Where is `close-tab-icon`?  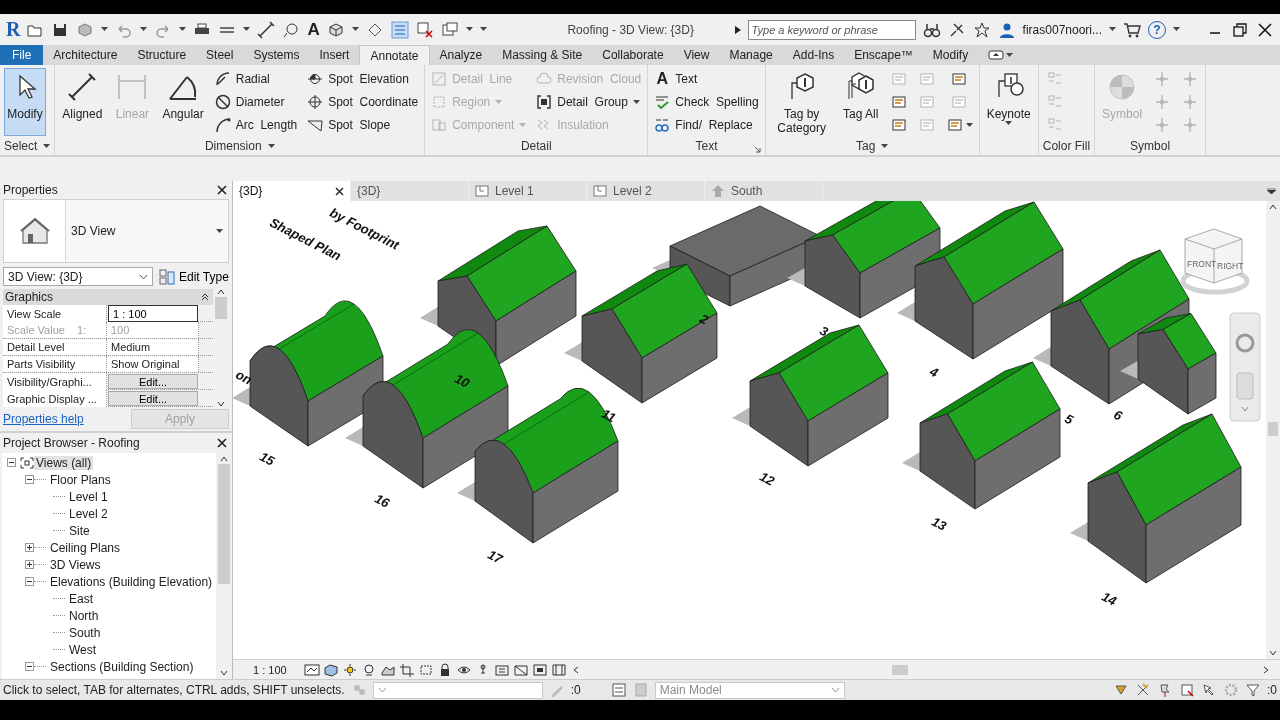
close-tab-icon is located at coordinates (339, 191).